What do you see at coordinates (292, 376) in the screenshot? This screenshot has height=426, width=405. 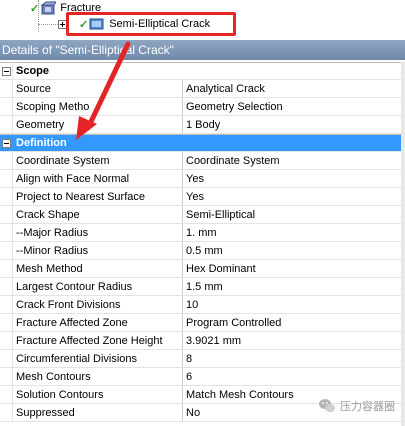 I see `property-value: 6` at bounding box center [292, 376].